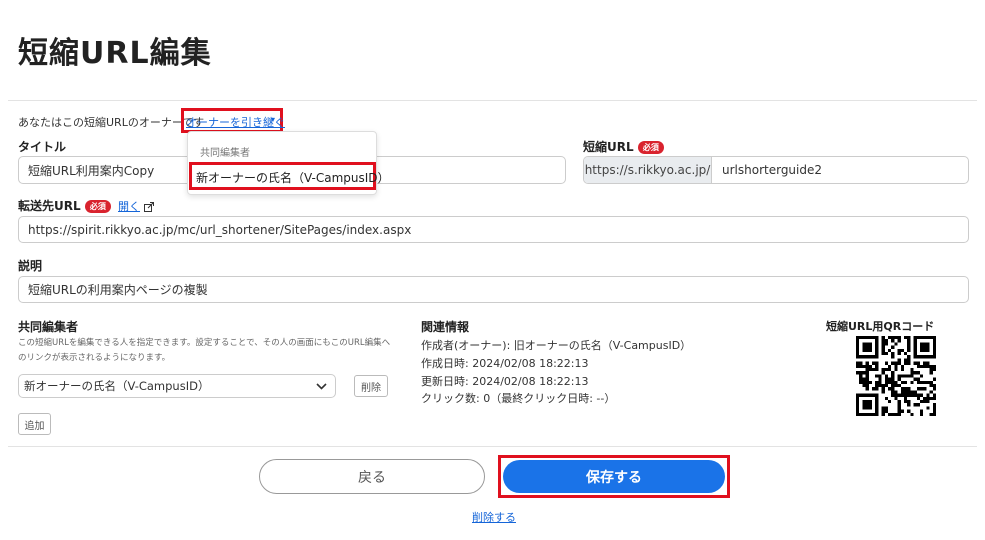 This screenshot has width=985, height=540. I want to click on chevron-down-icon, so click(321, 386).